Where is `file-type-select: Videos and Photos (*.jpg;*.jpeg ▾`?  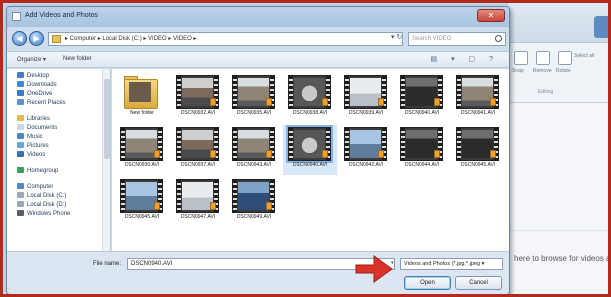
file-type-select: Videos and Photos (*.jpg;*.jpeg ▾ is located at coordinates (451, 264).